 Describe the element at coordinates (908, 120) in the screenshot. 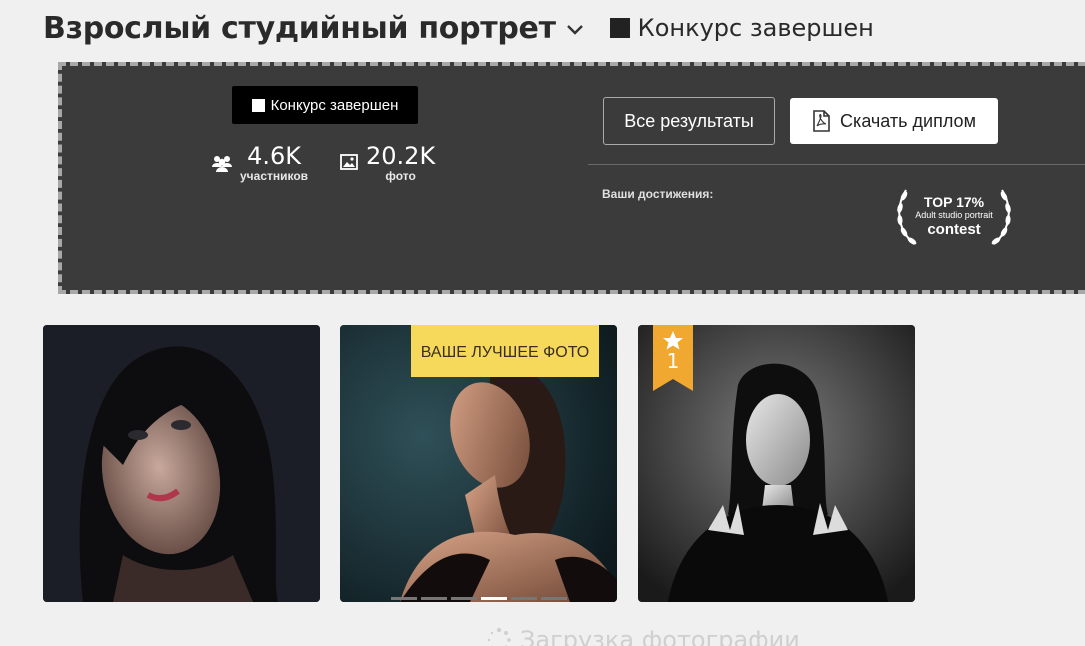

I see `download-diploma-label: Скачать диплом` at that location.